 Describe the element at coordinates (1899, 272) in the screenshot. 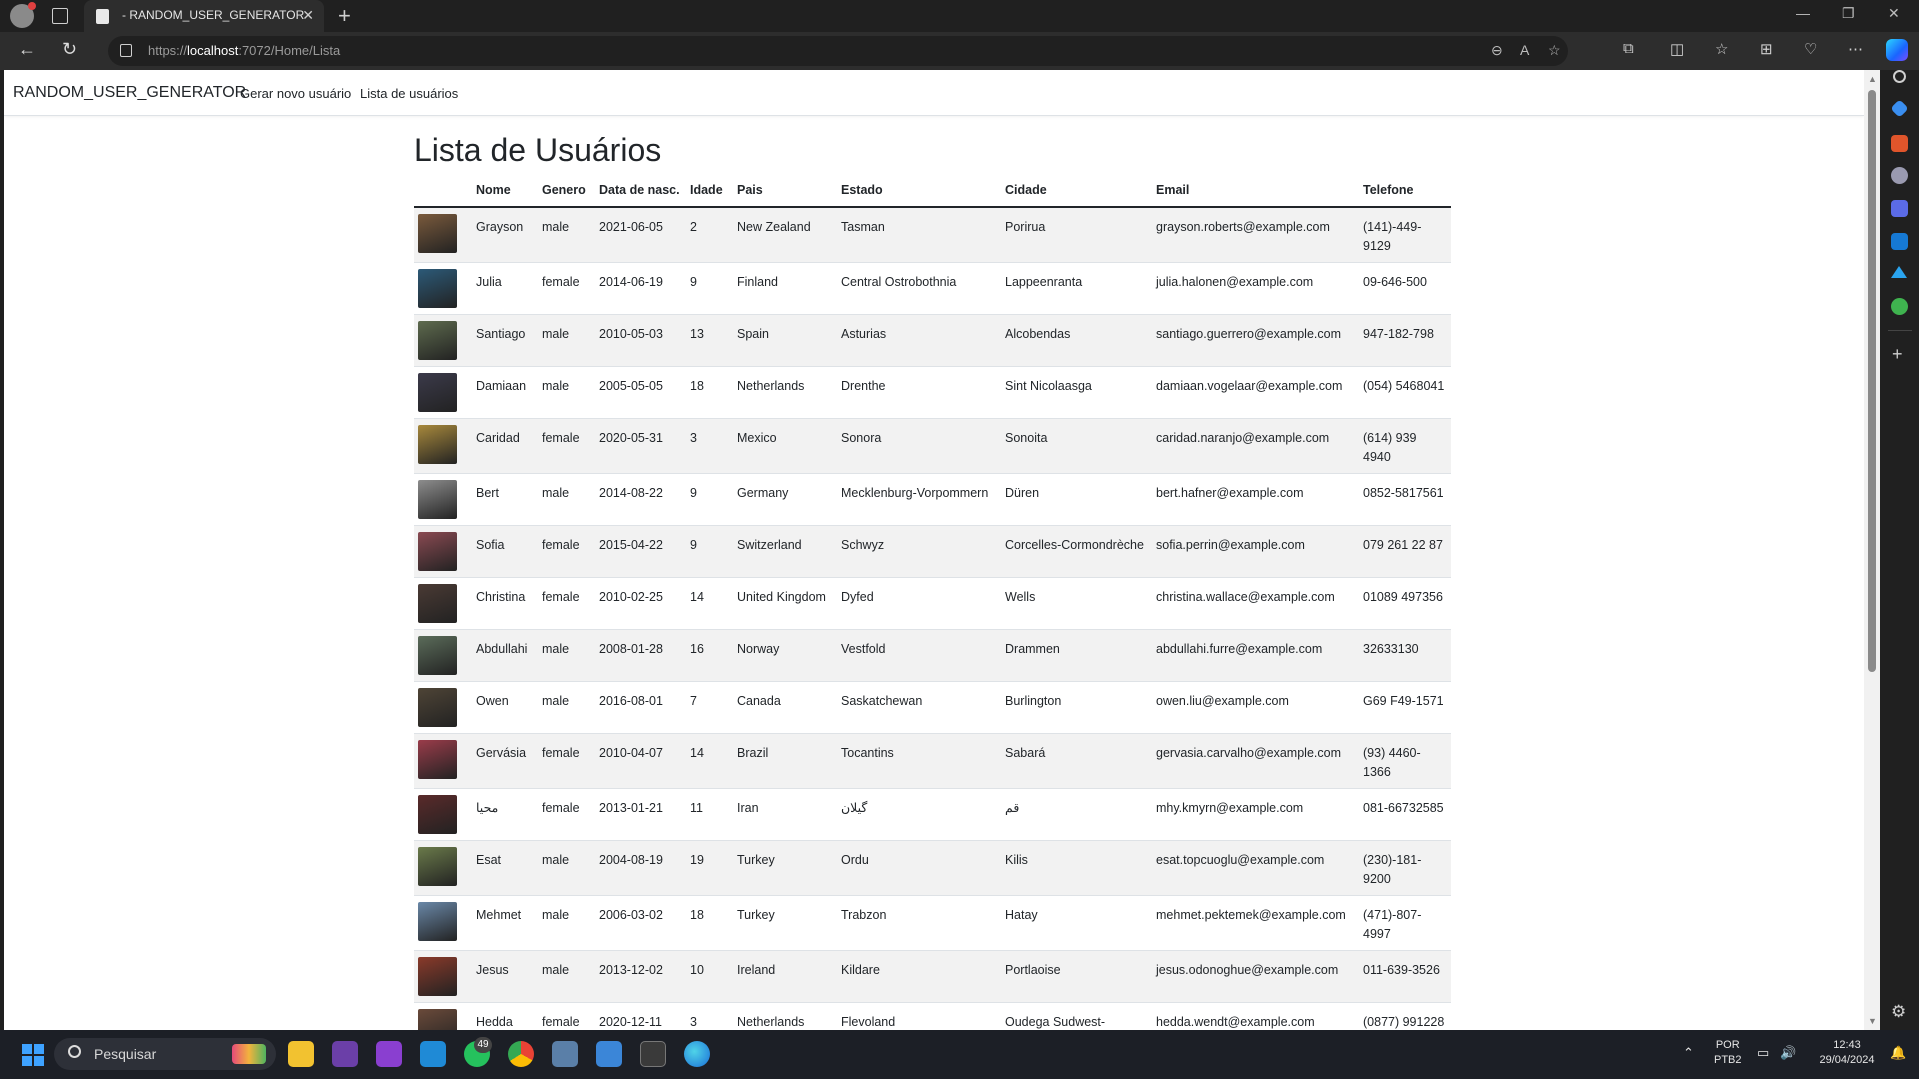

I see `sidebar-send-icon` at that location.